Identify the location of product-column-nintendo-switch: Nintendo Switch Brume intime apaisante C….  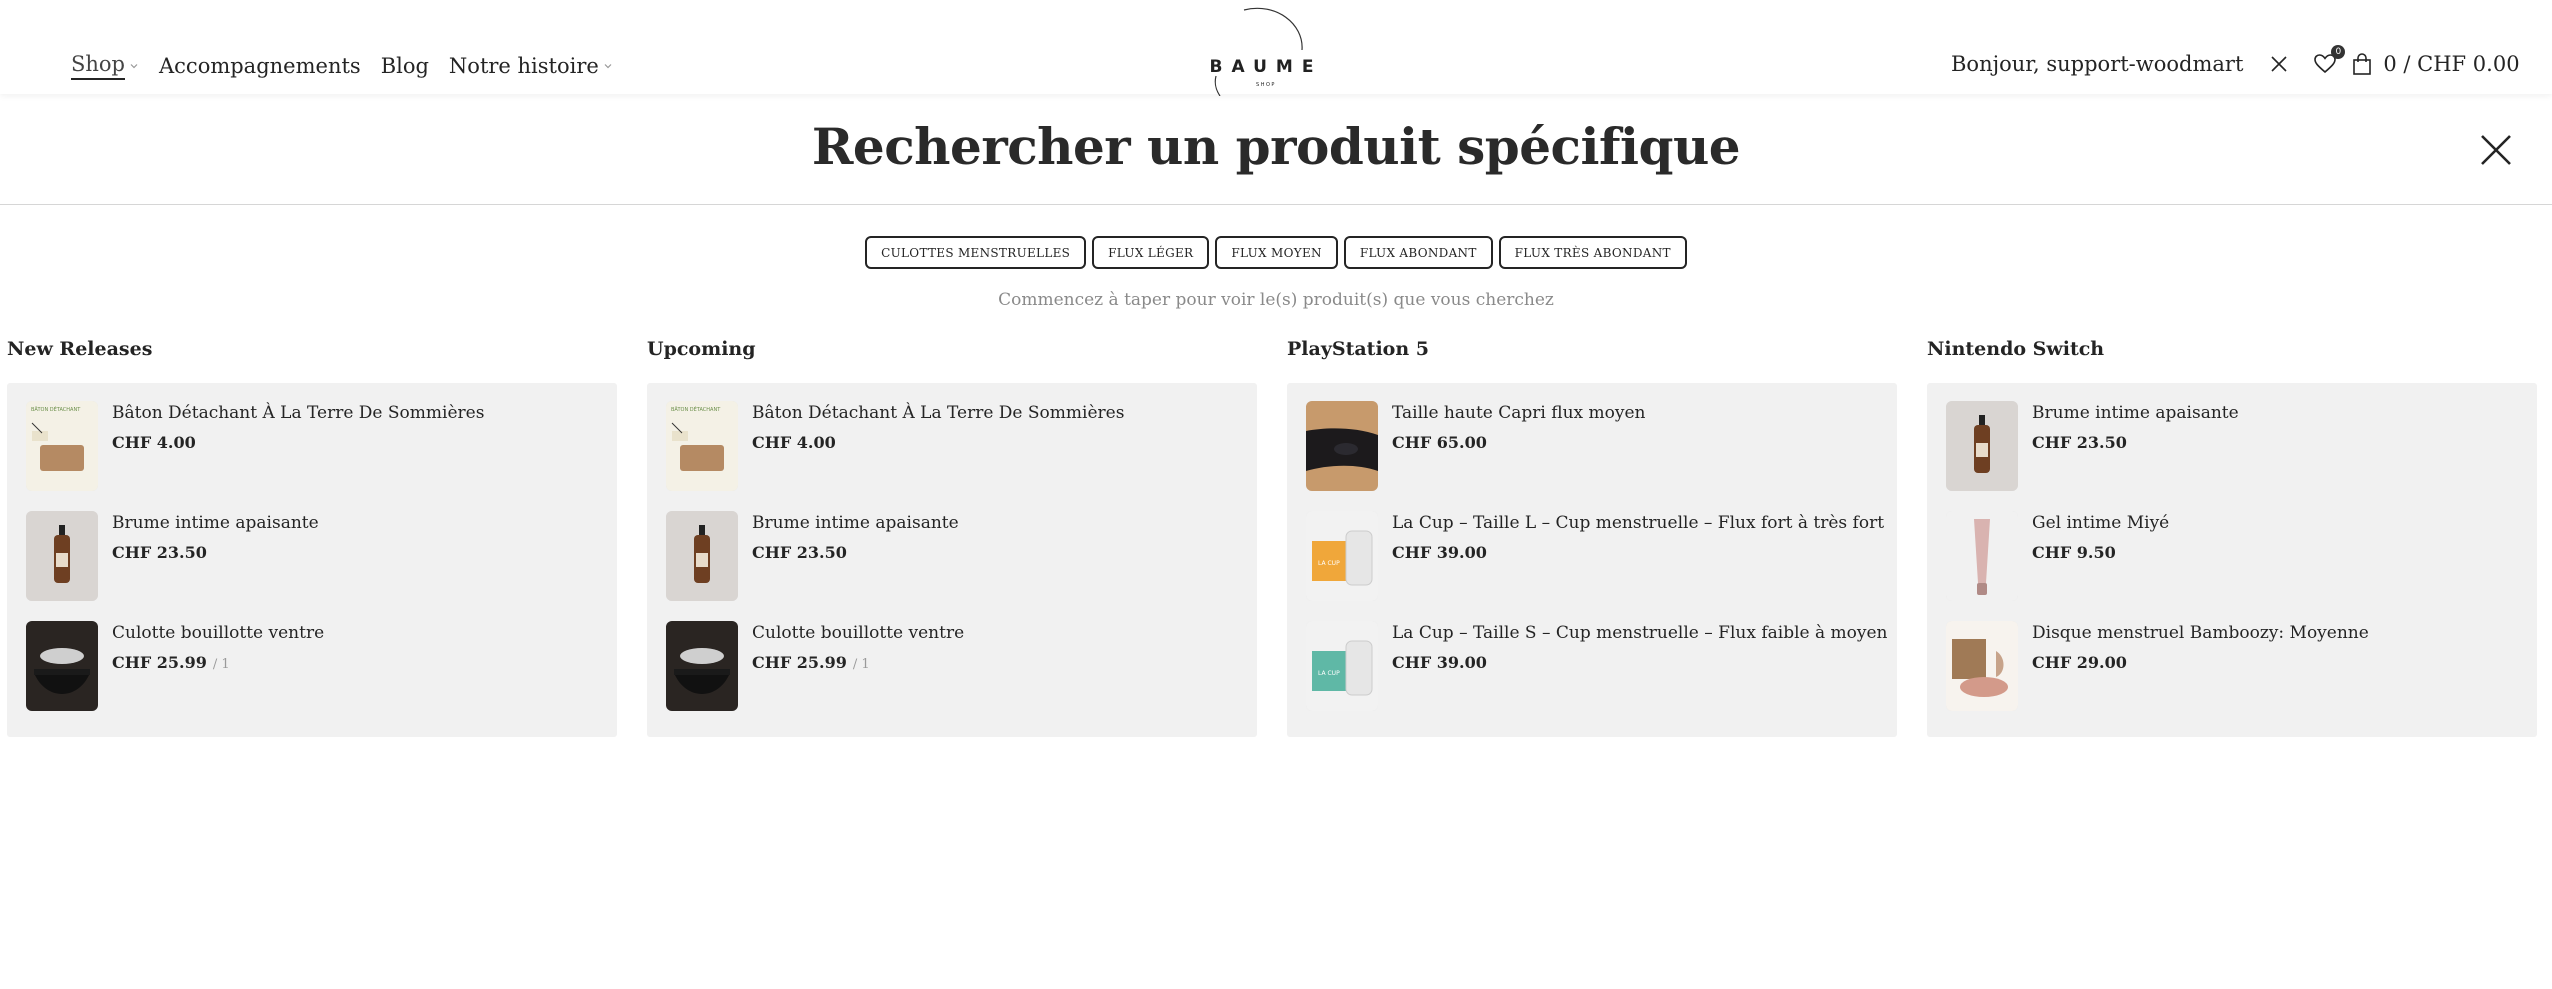
(2232, 537).